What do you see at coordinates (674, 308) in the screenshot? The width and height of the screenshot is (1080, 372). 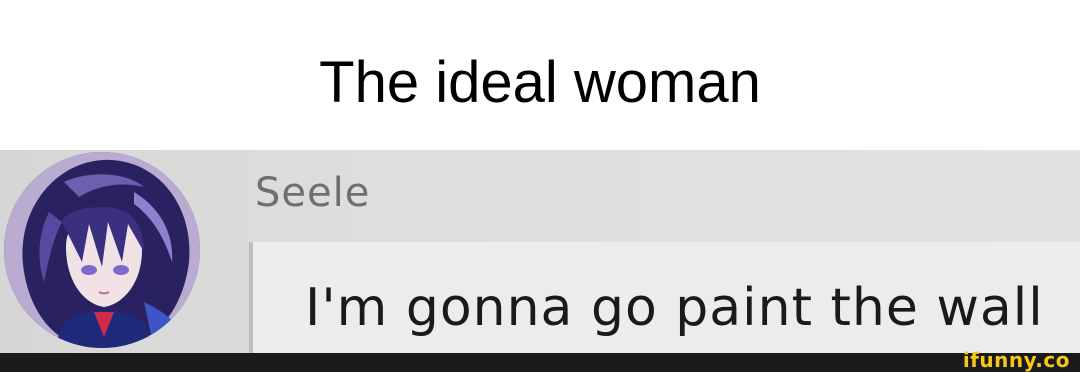 I see `message-text: I'm gonna go paint the wall` at bounding box center [674, 308].